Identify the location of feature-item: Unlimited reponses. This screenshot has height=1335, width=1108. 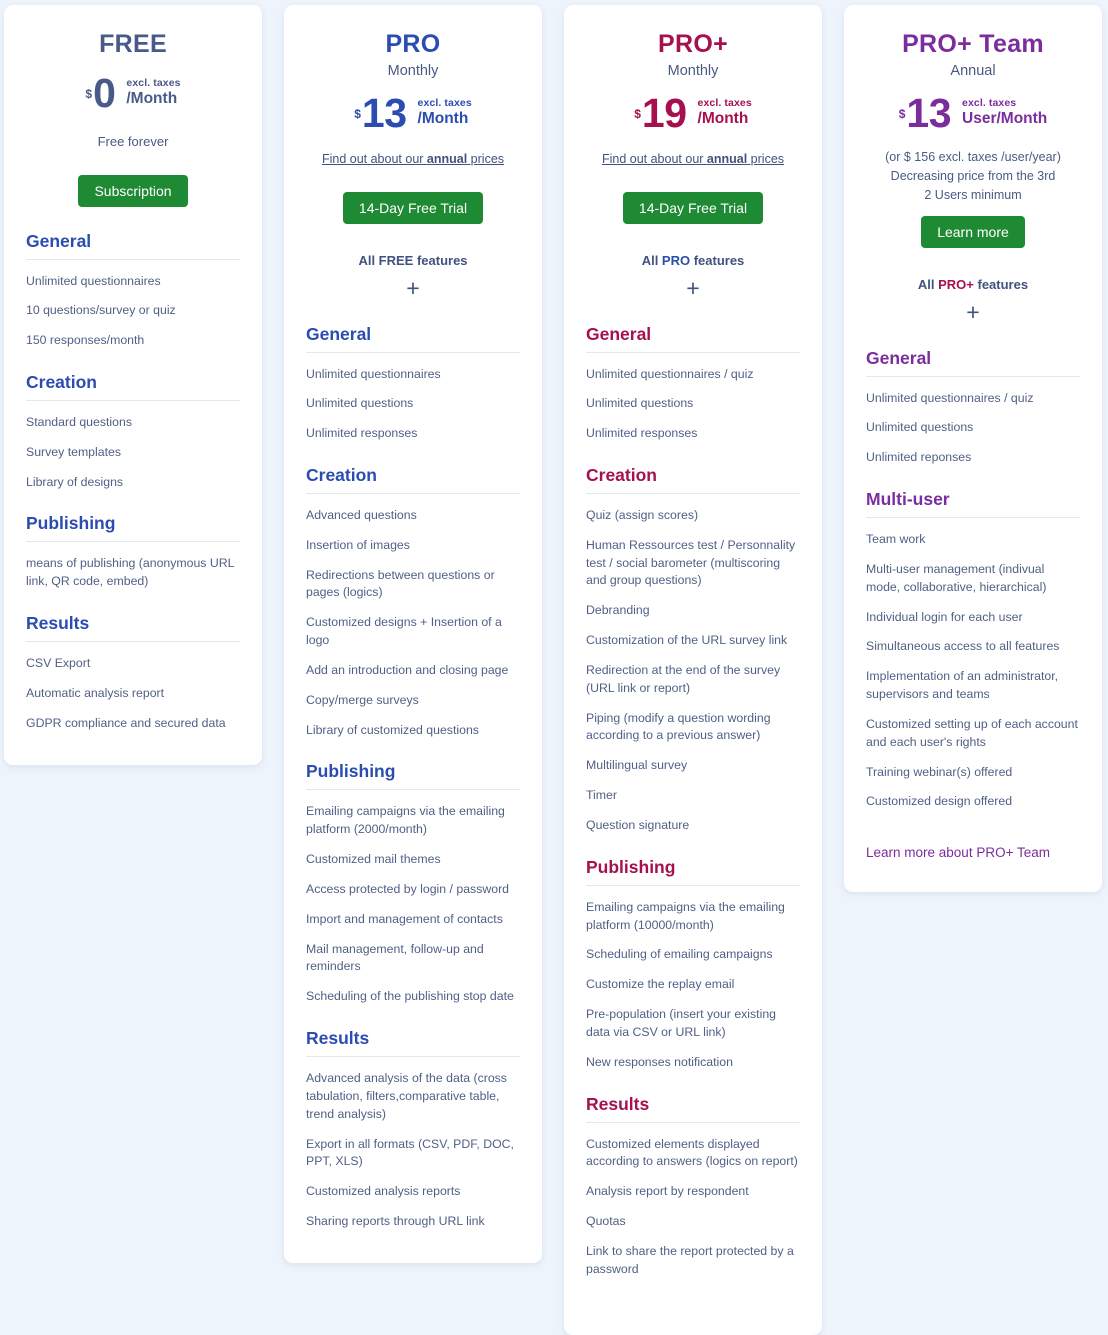
(919, 457).